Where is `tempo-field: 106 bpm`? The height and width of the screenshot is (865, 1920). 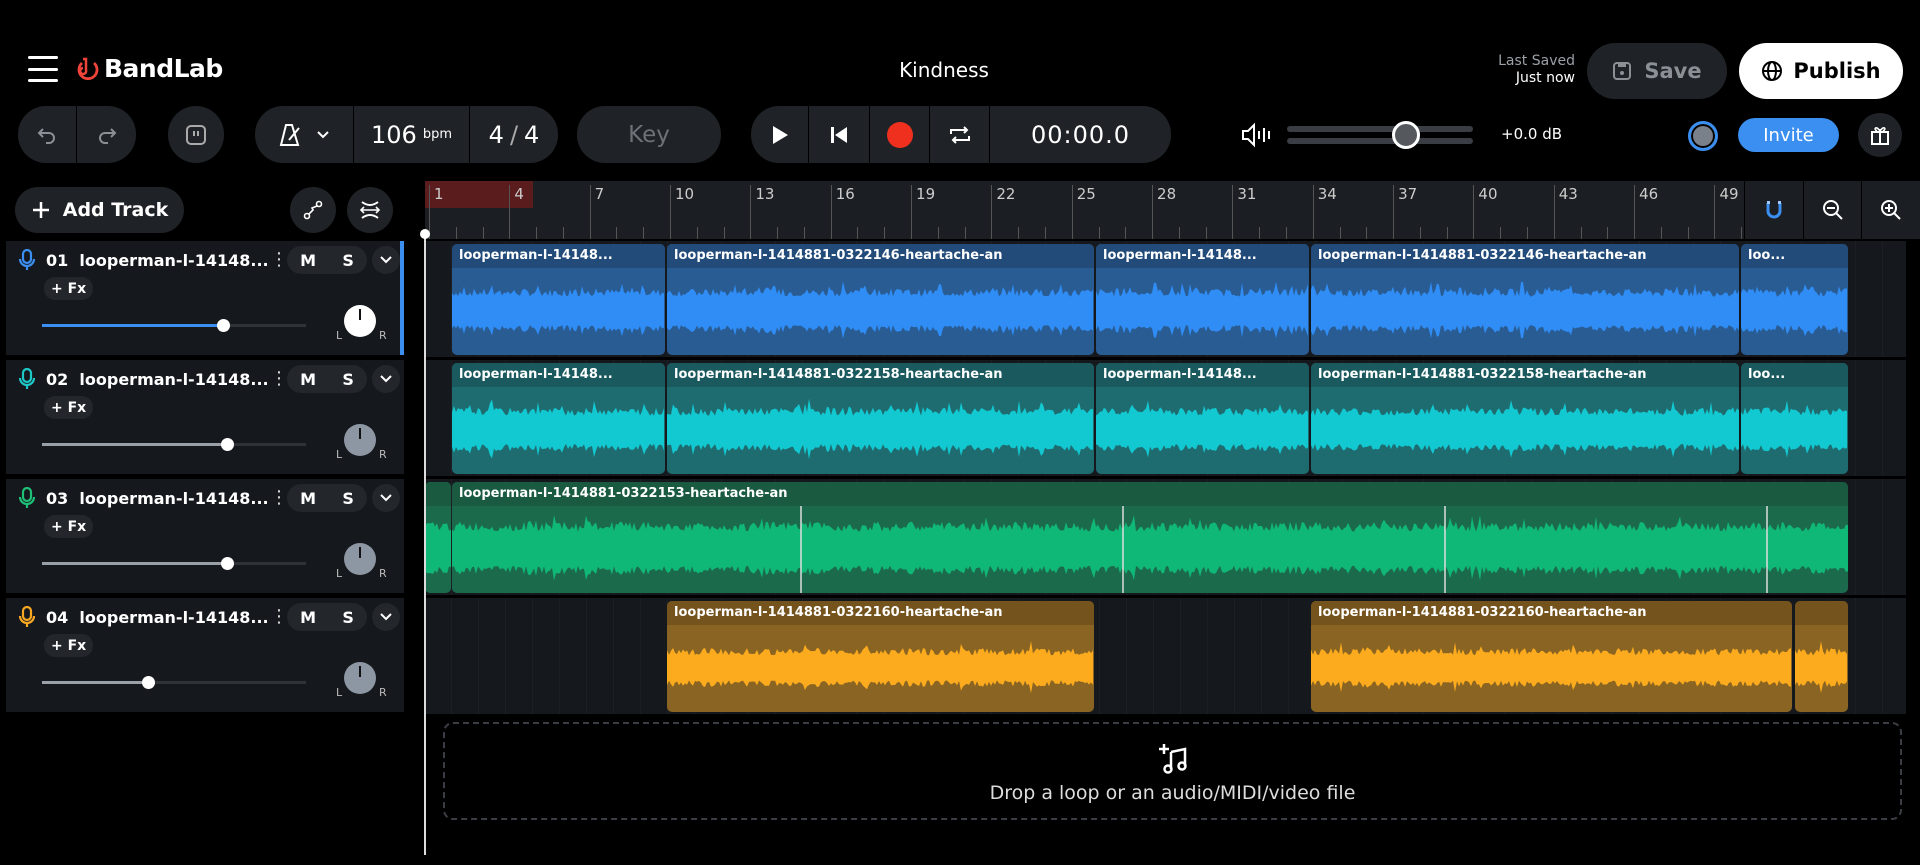
tempo-field: 106 bpm is located at coordinates (412, 134).